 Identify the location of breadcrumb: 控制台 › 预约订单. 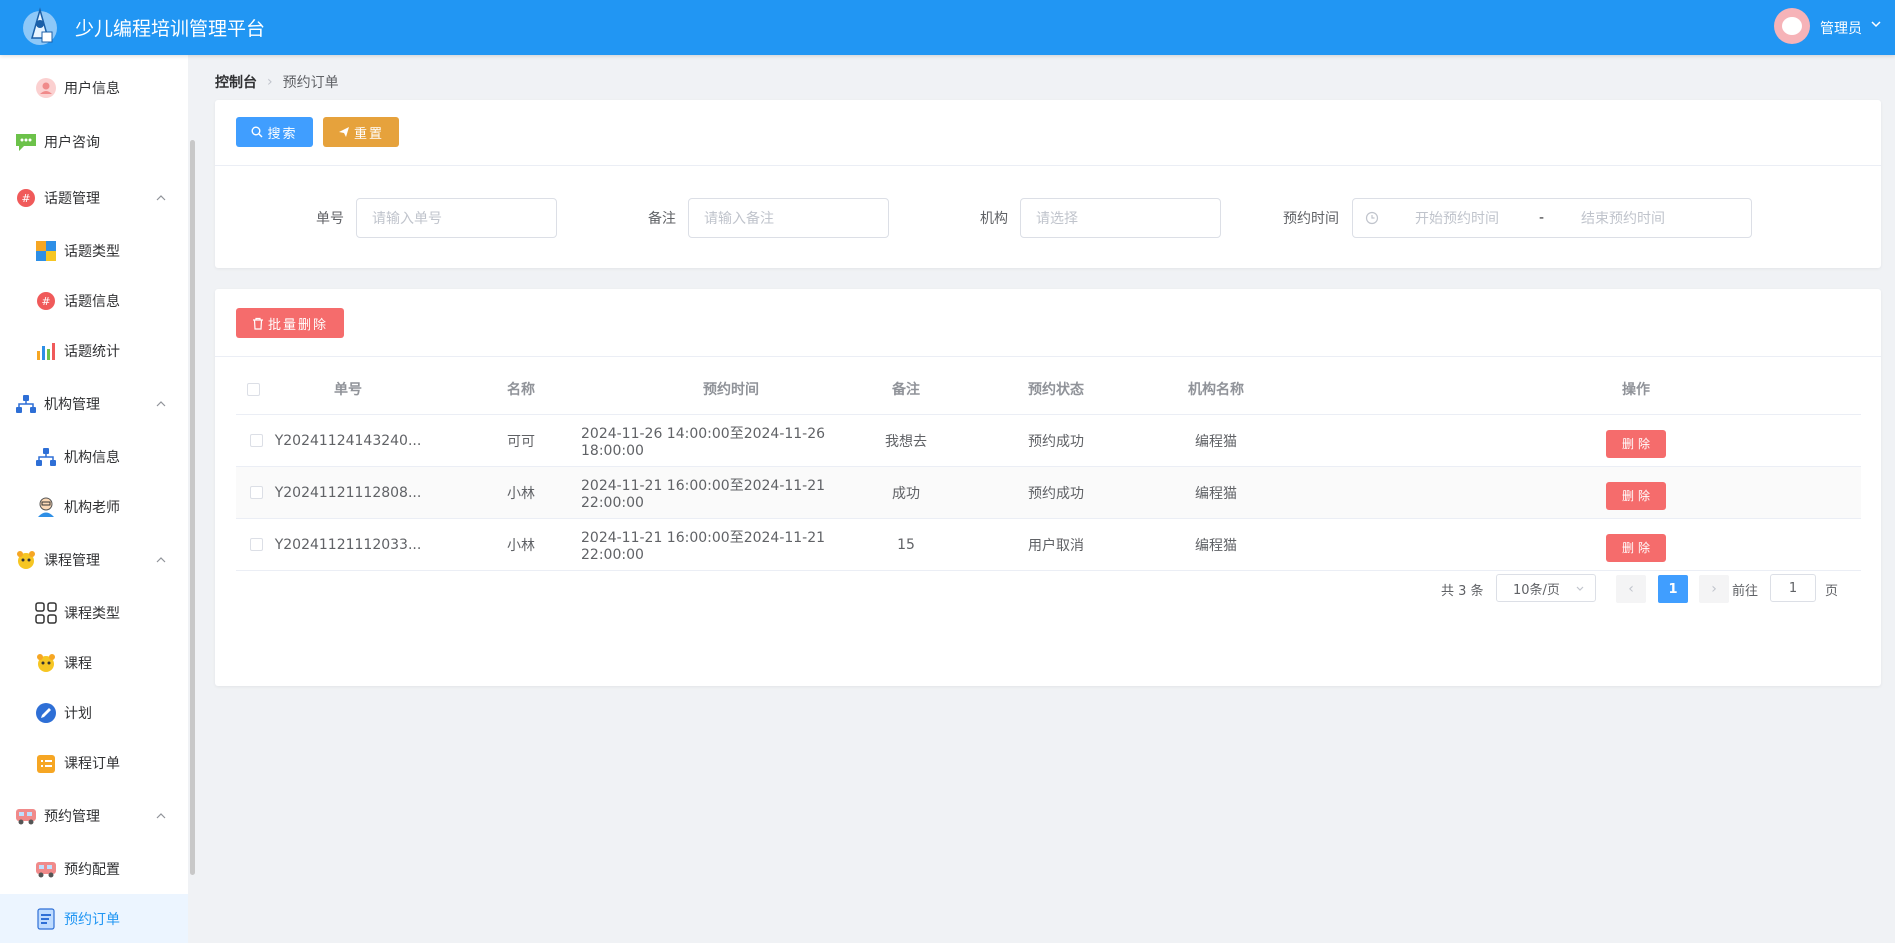
(277, 82).